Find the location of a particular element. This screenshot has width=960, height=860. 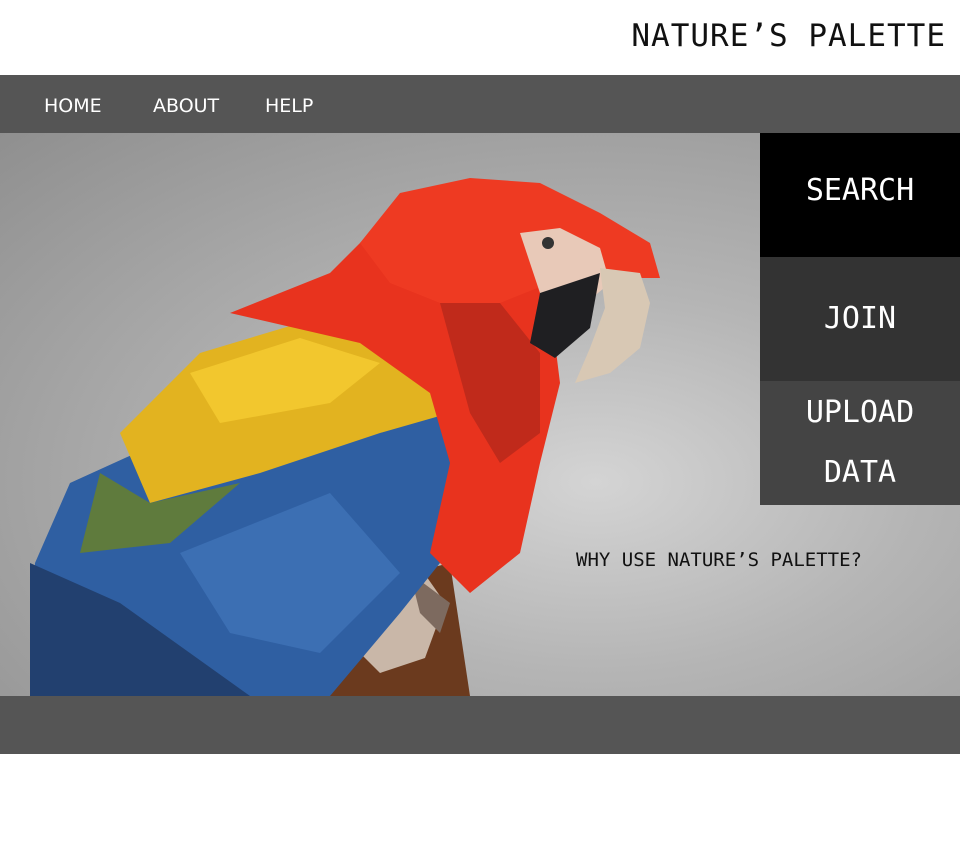

top-navbar: HOME ABOUT HELP is located at coordinates (480, 104).